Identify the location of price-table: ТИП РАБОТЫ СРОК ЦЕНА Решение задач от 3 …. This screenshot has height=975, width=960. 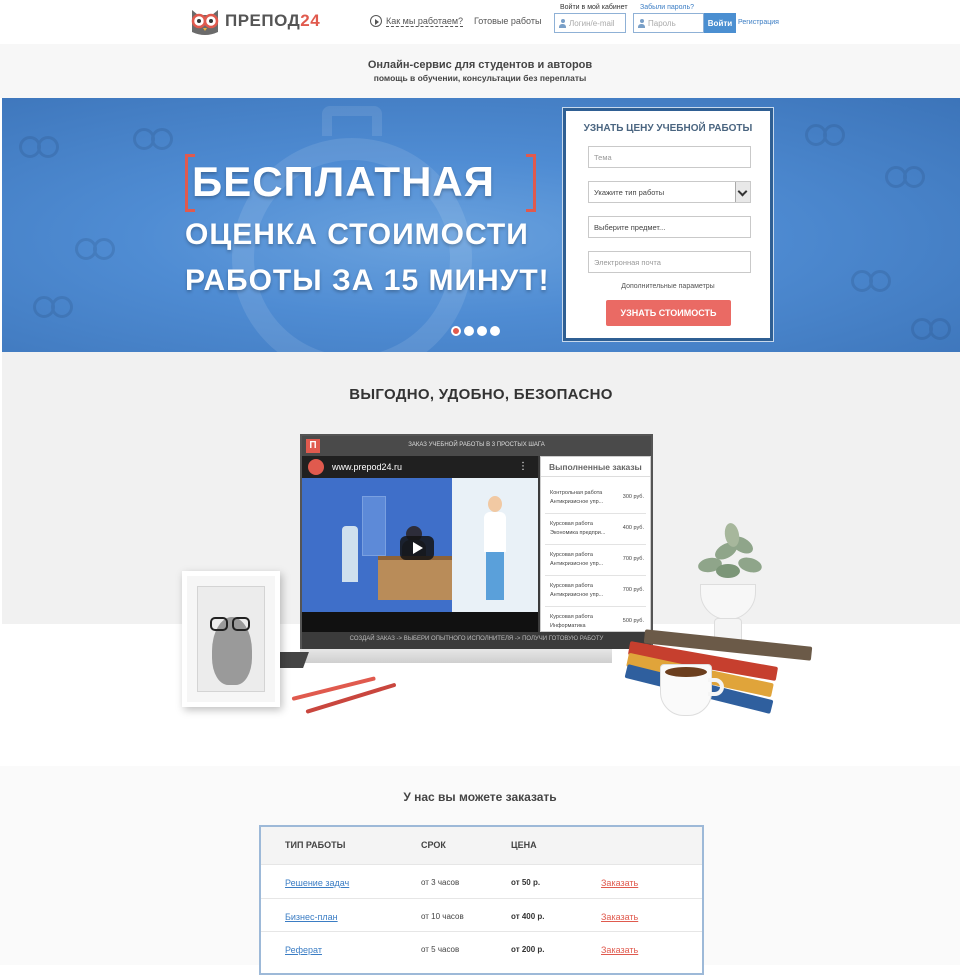
(481, 900).